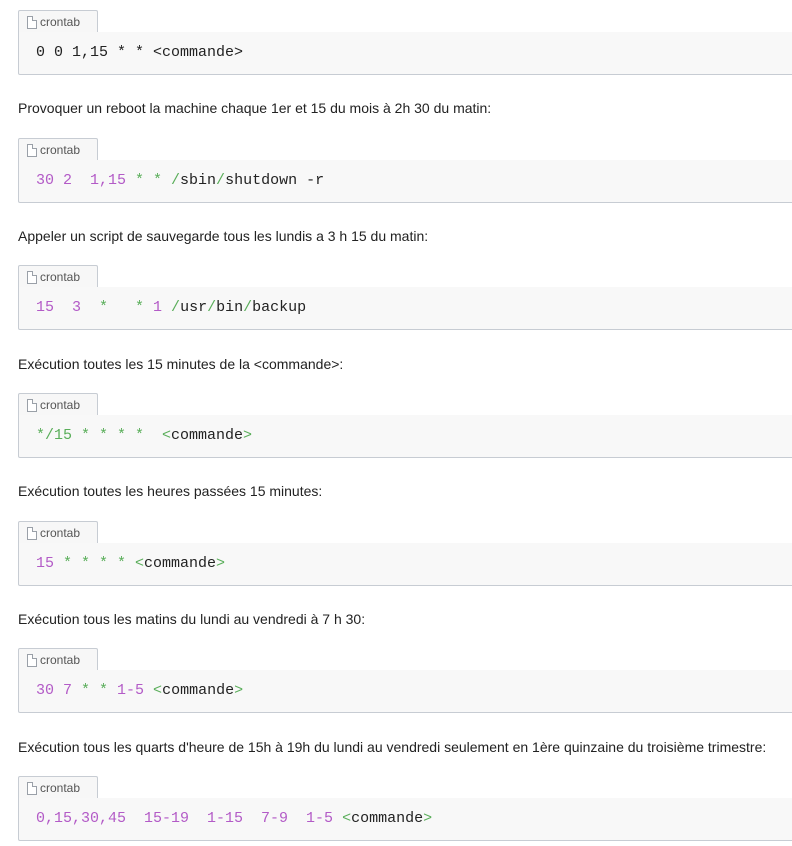 This screenshot has height=846, width=792. Describe the element at coordinates (275, 180) in the screenshot. I see `code-token: shutdown -r` at that location.